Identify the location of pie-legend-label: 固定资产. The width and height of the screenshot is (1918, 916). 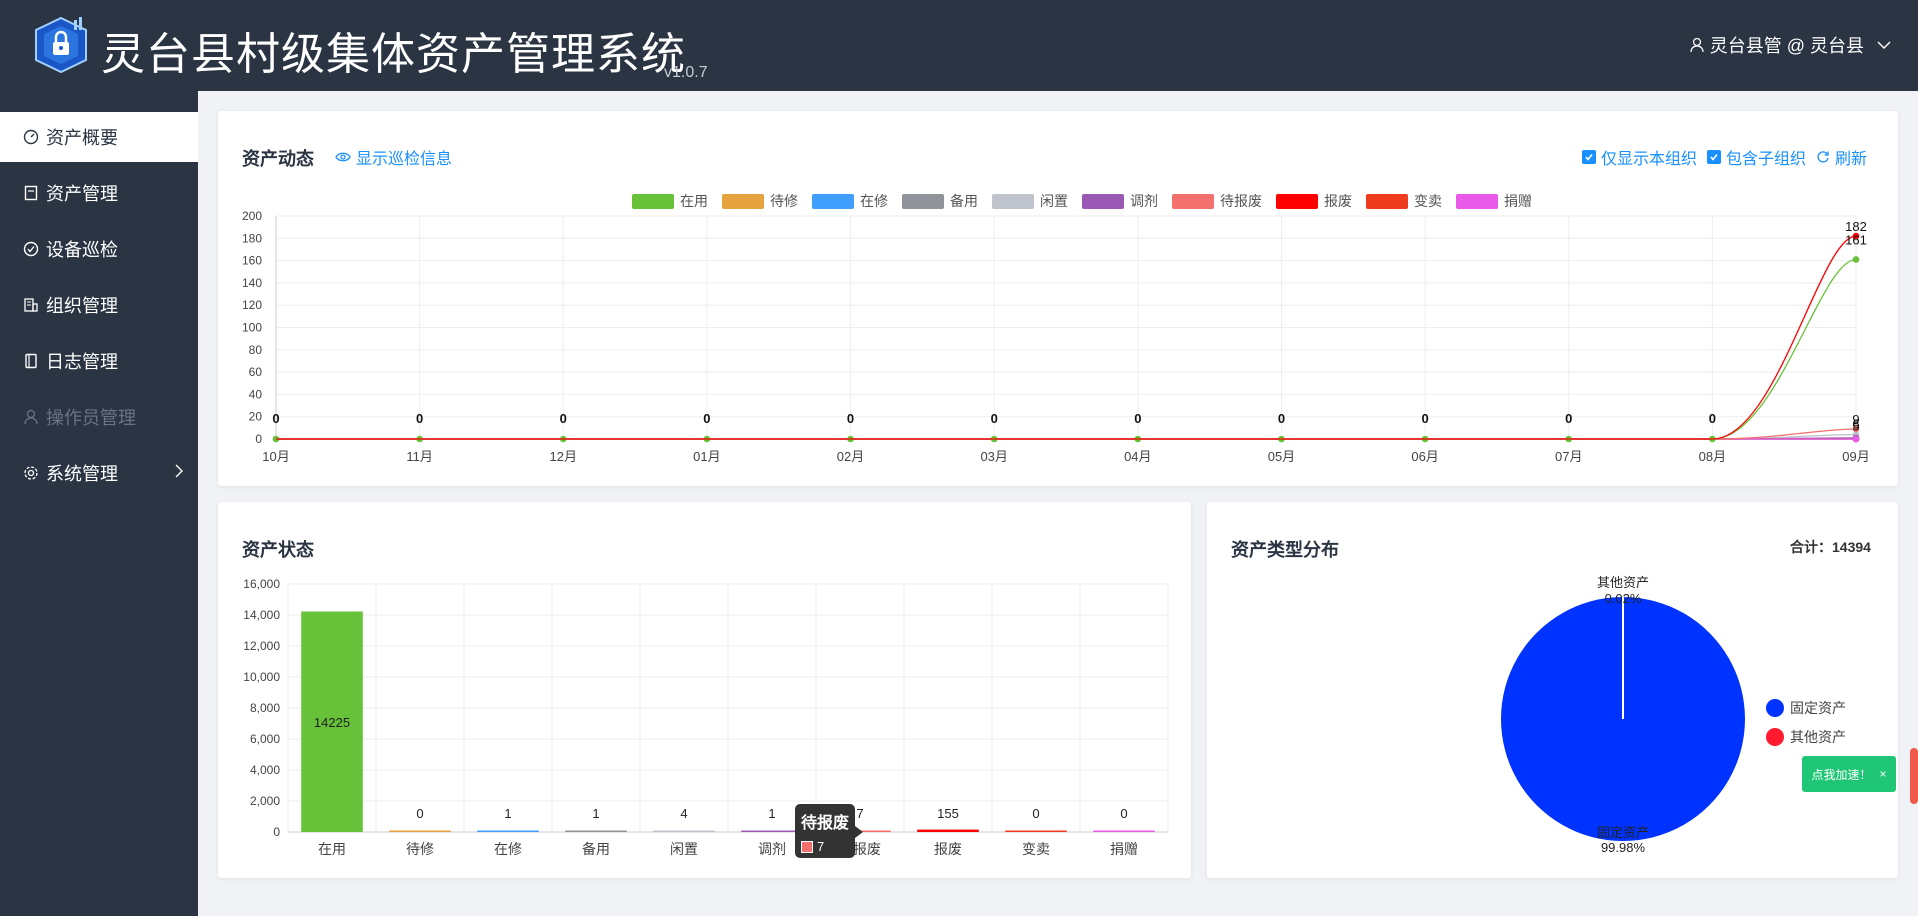
(1818, 707).